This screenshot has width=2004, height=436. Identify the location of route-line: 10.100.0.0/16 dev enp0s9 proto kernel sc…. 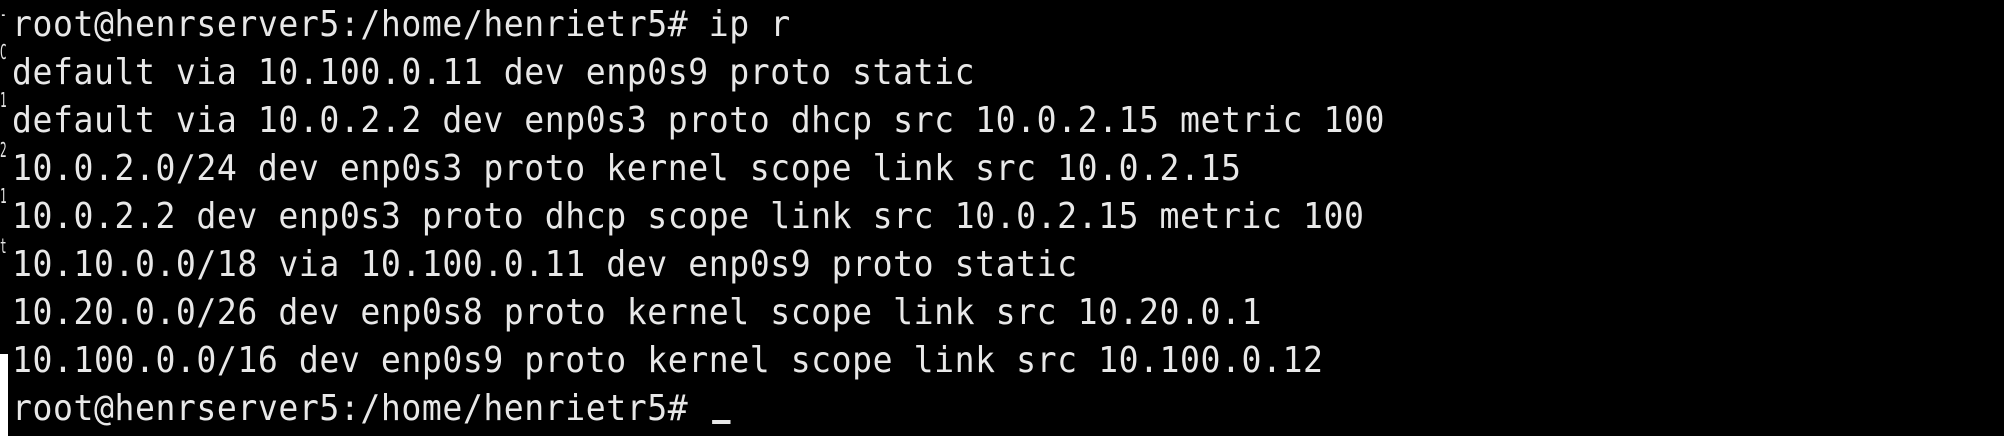
(668, 360).